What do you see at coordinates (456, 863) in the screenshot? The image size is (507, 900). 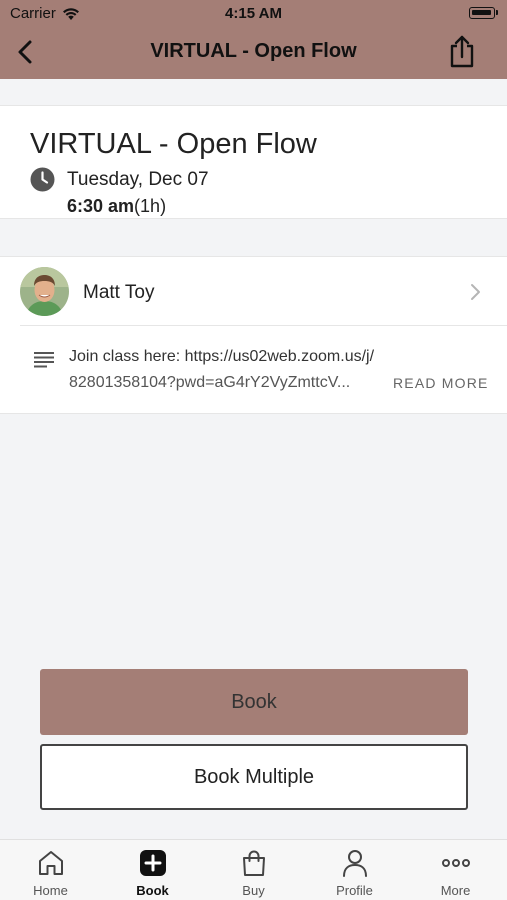 I see `more-dots-icon` at bounding box center [456, 863].